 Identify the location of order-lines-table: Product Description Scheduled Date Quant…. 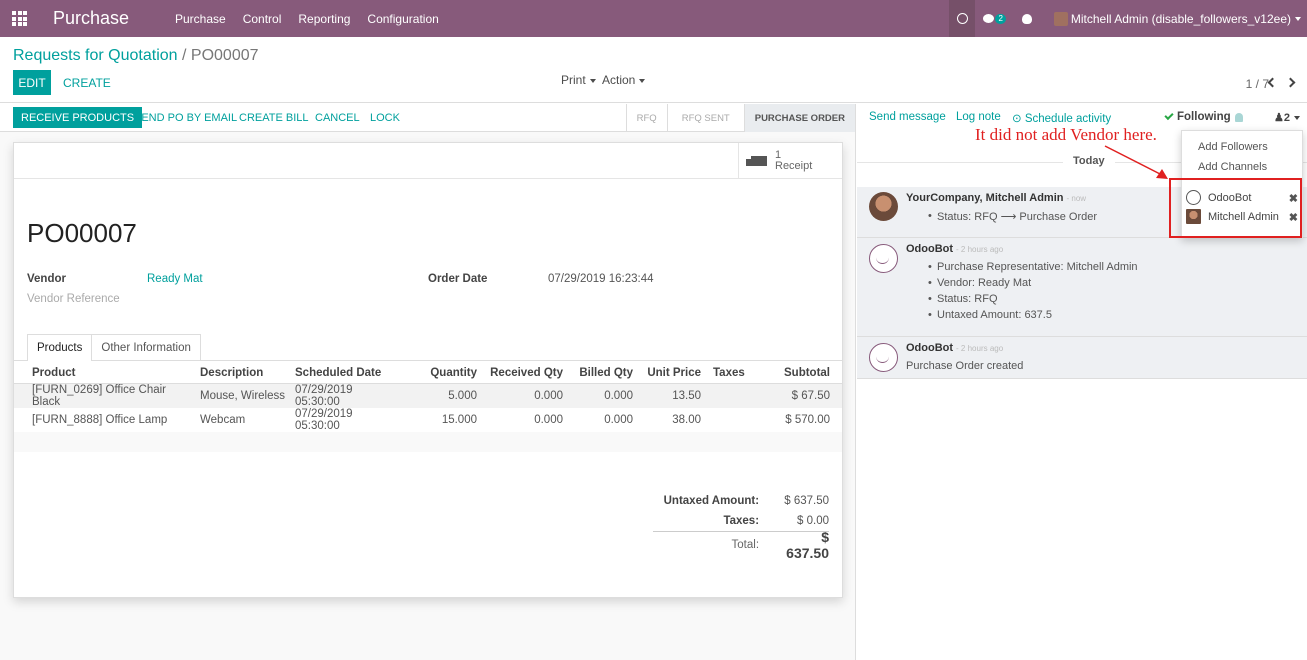
(428, 407).